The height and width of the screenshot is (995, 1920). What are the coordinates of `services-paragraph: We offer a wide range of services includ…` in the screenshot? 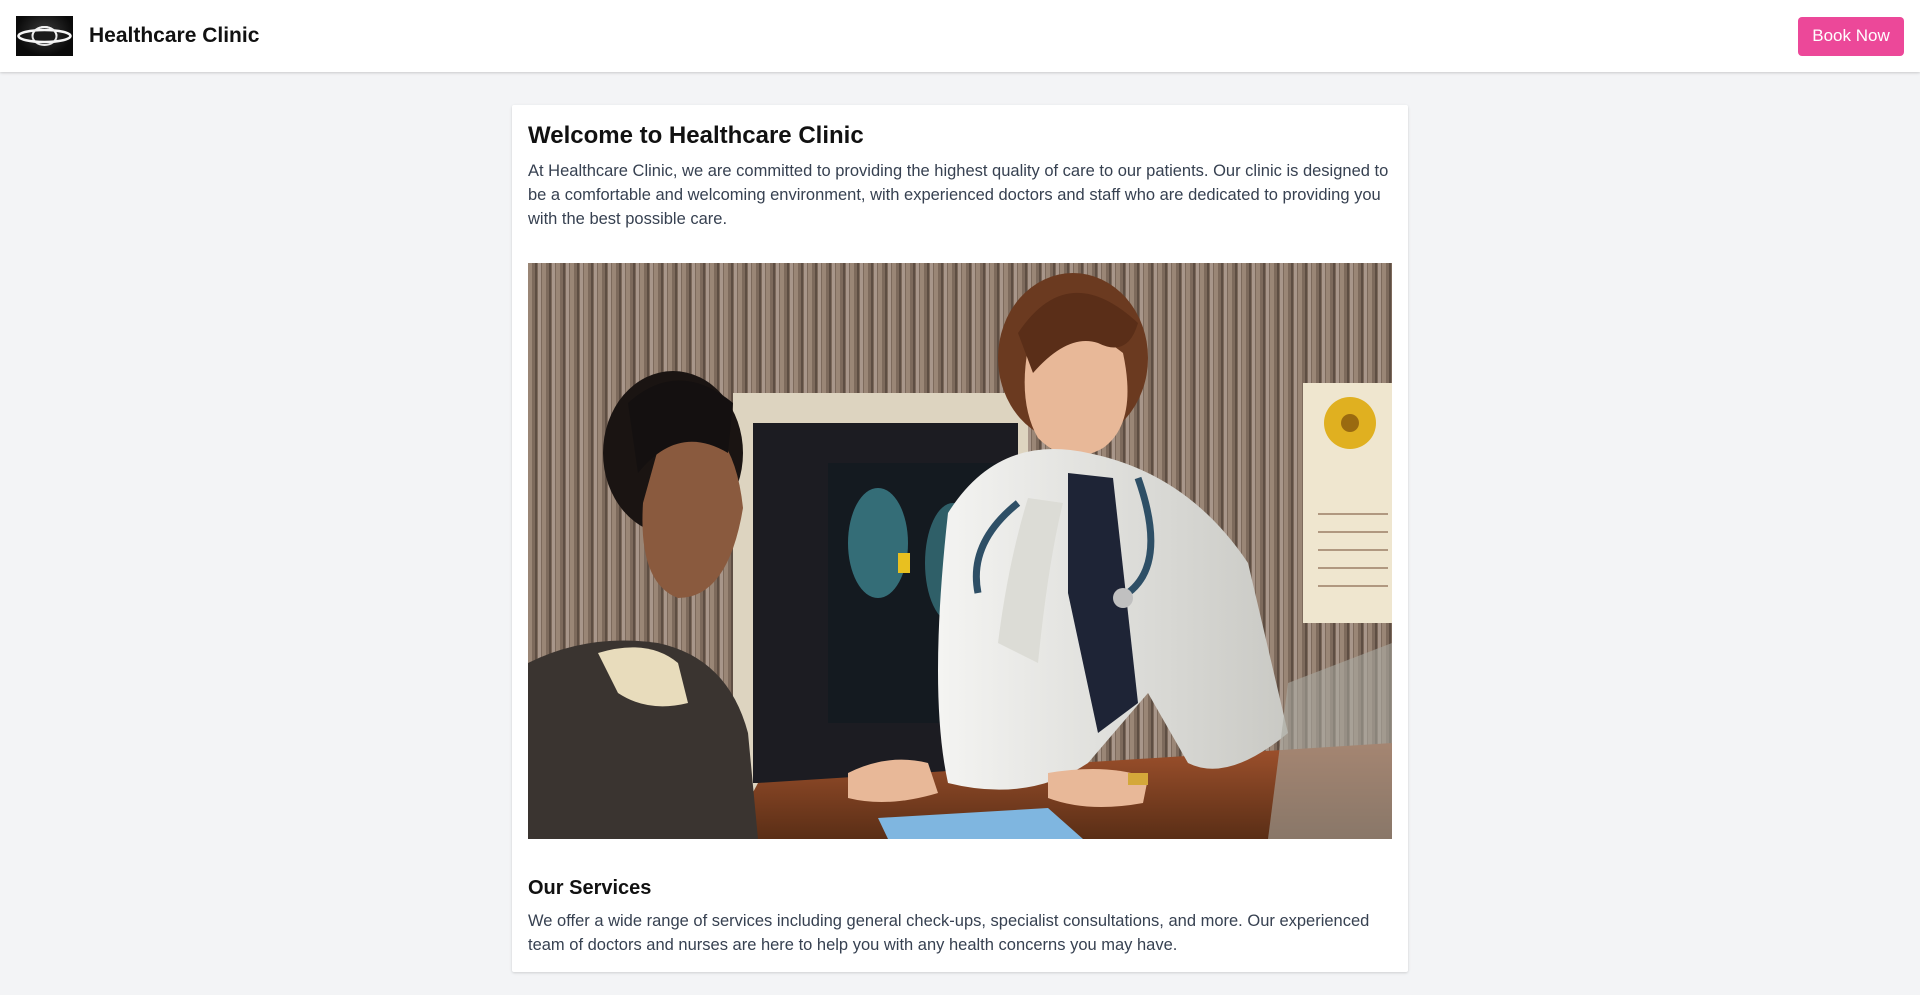 It's located at (949, 933).